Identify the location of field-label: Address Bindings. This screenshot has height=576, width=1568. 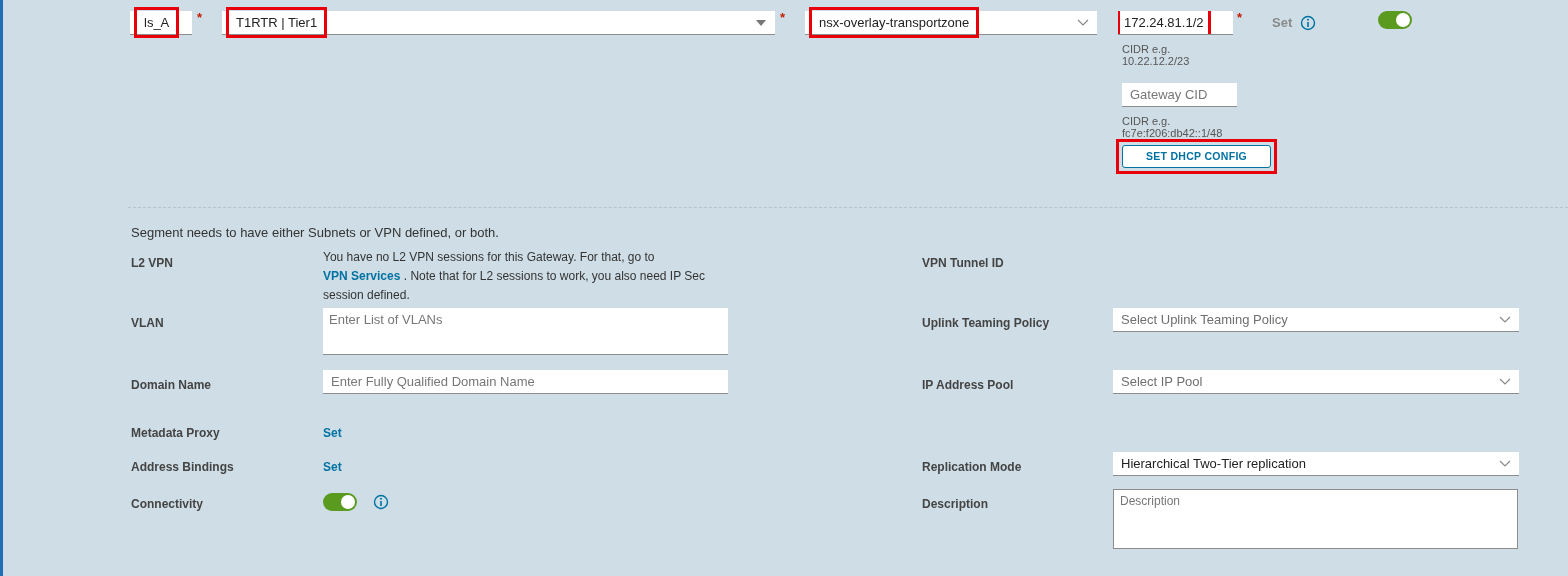
(182, 467).